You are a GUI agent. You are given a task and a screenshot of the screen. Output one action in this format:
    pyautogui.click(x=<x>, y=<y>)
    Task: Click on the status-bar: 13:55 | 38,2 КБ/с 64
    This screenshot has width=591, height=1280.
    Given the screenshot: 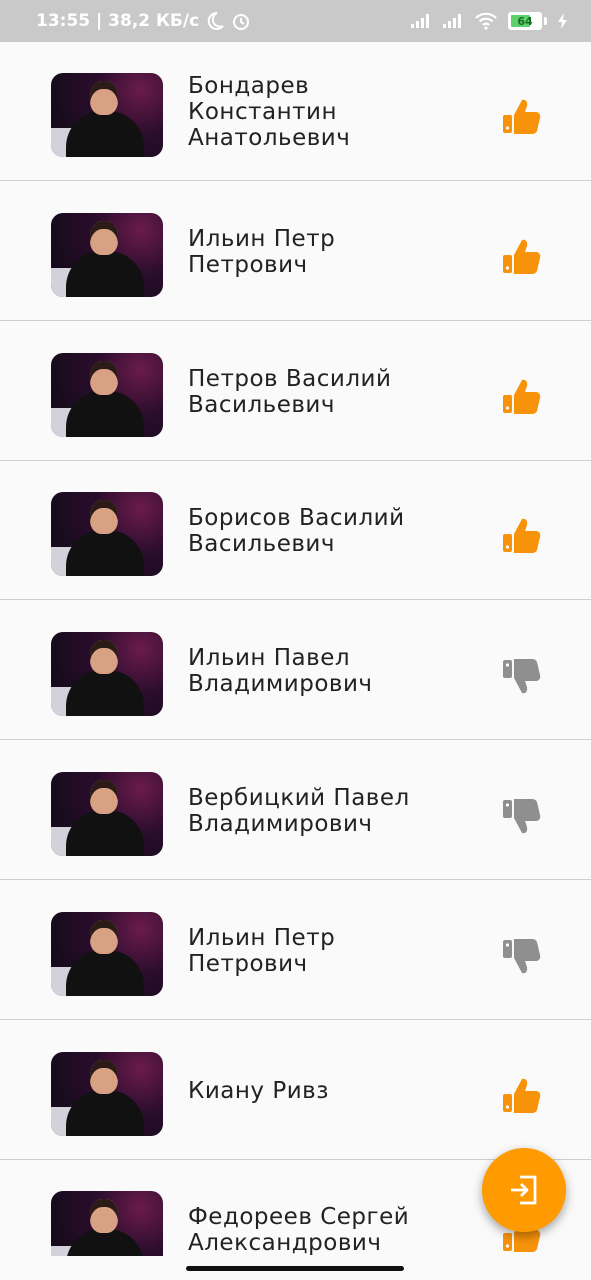 What is the action you would take?
    pyautogui.click(x=295, y=21)
    